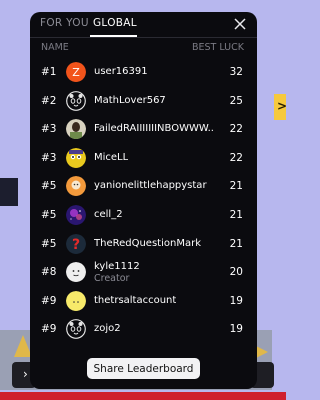  What do you see at coordinates (49, 72) in the screenshot?
I see `rank: #1` at bounding box center [49, 72].